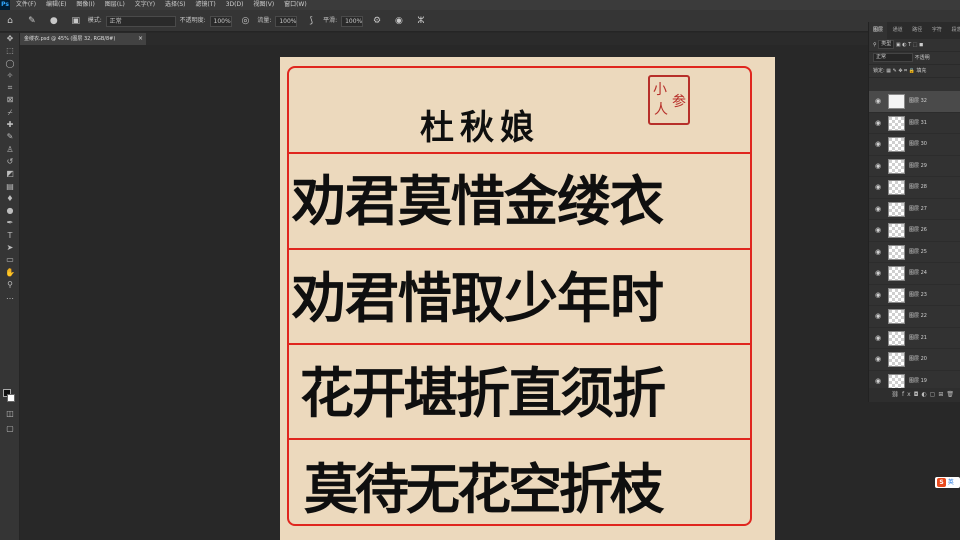 This screenshot has height=540, width=960. Describe the element at coordinates (10, 162) in the screenshot. I see `history-brush-tool-icon: ↺` at that location.